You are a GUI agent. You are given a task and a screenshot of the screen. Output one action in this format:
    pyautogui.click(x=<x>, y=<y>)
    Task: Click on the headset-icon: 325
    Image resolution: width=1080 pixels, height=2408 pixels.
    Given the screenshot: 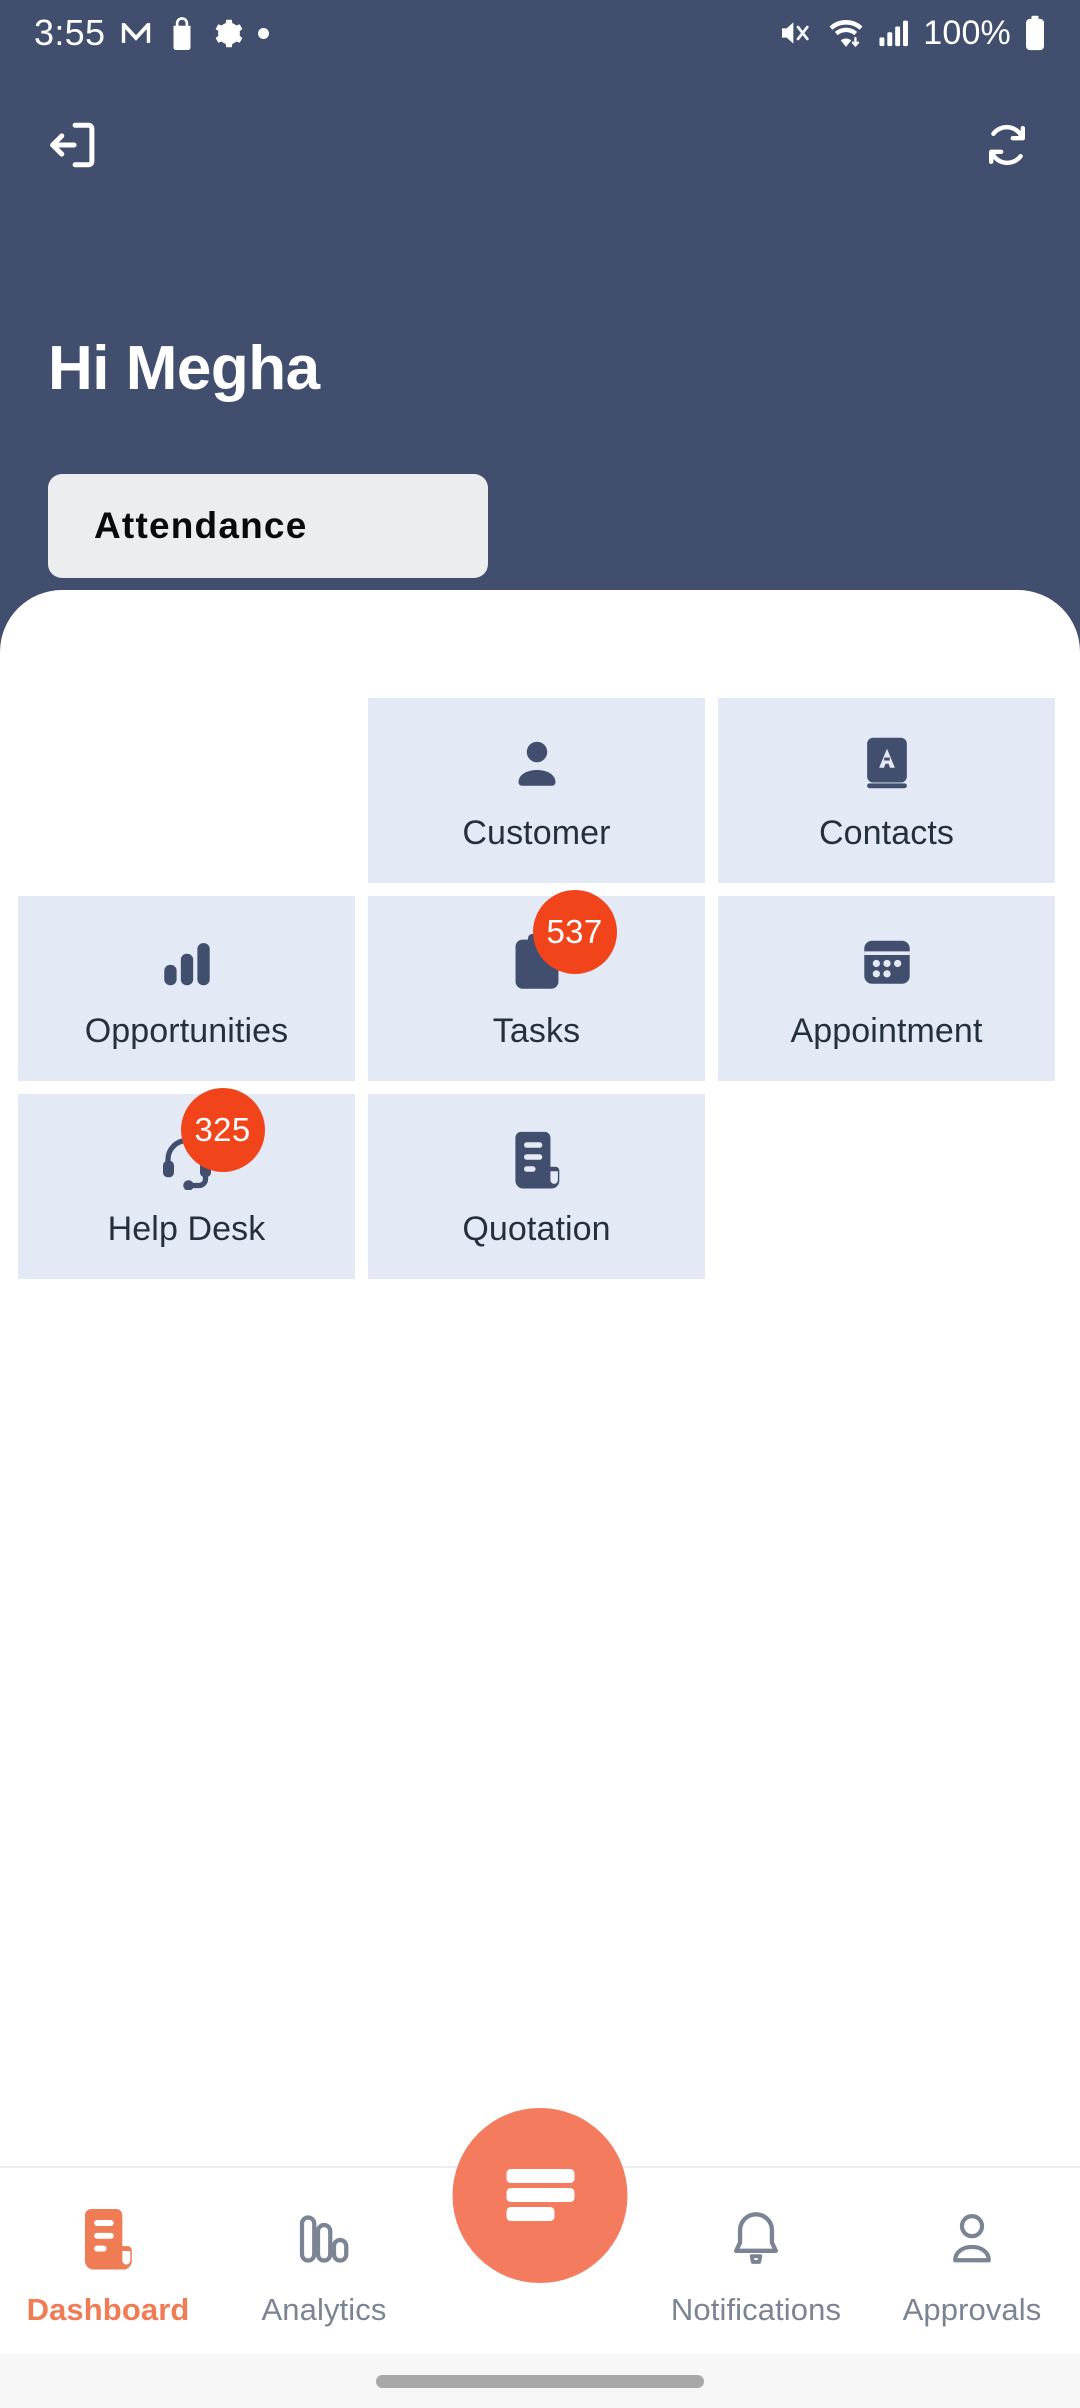 What is the action you would take?
    pyautogui.click(x=211, y=1139)
    